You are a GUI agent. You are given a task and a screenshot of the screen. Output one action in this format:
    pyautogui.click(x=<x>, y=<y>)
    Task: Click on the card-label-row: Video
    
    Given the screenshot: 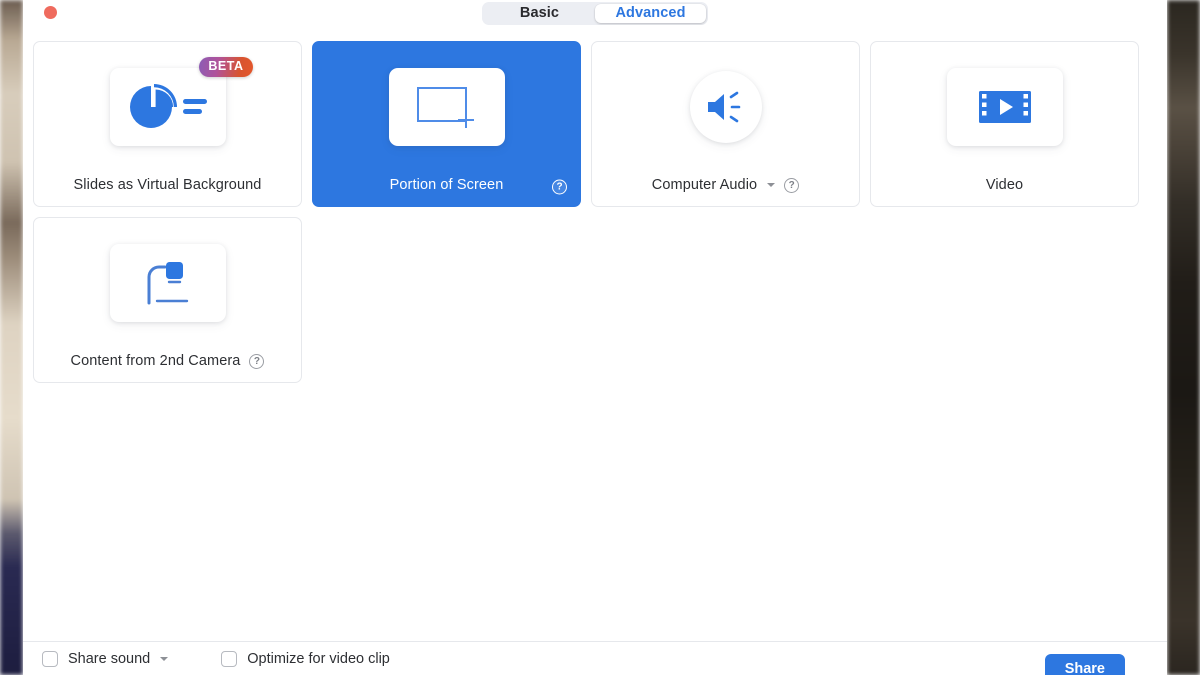 What is the action you would take?
    pyautogui.click(x=1004, y=187)
    